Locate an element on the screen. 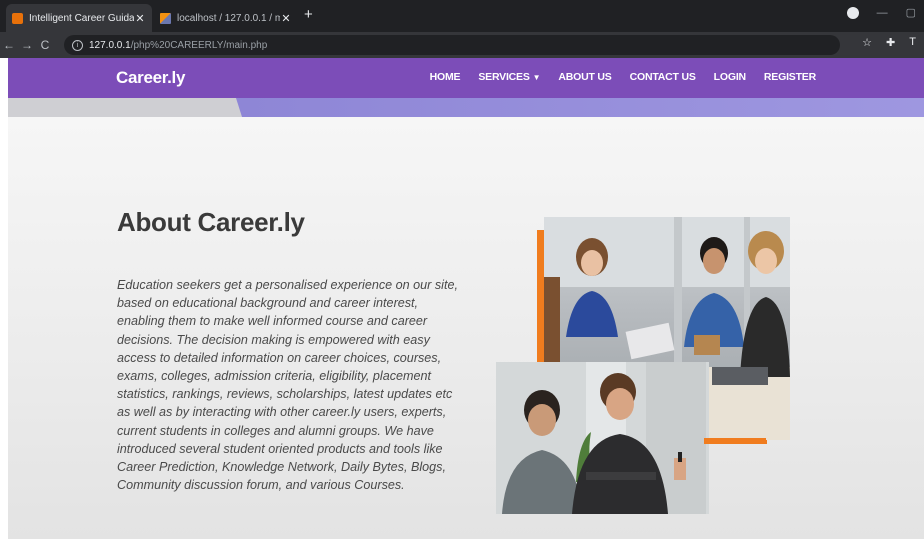 This screenshot has height=539, width=924. nav-contact-us: CONTACT US is located at coordinates (663, 77).